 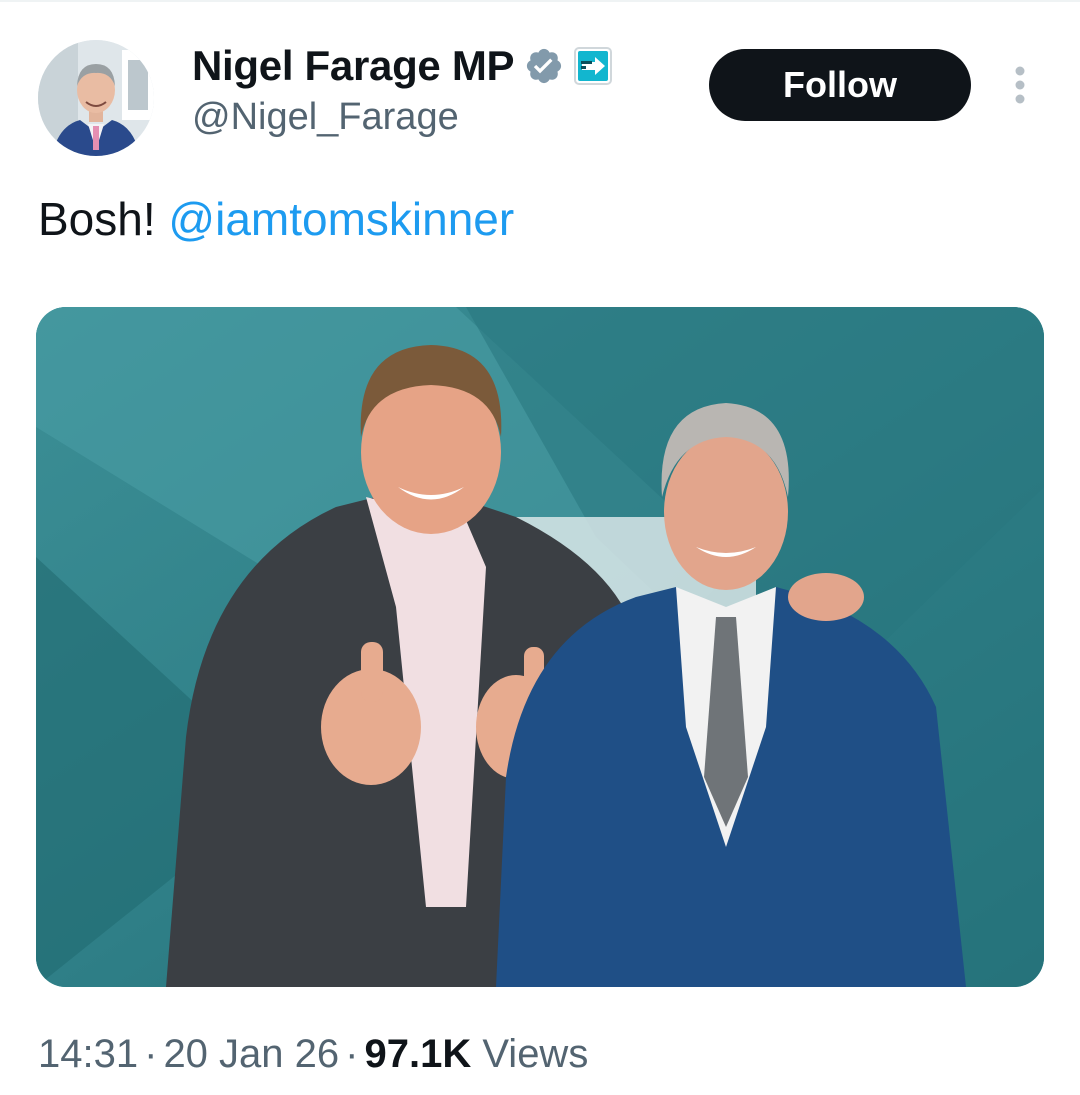 What do you see at coordinates (535, 1054) in the screenshot?
I see `views-label: Views` at bounding box center [535, 1054].